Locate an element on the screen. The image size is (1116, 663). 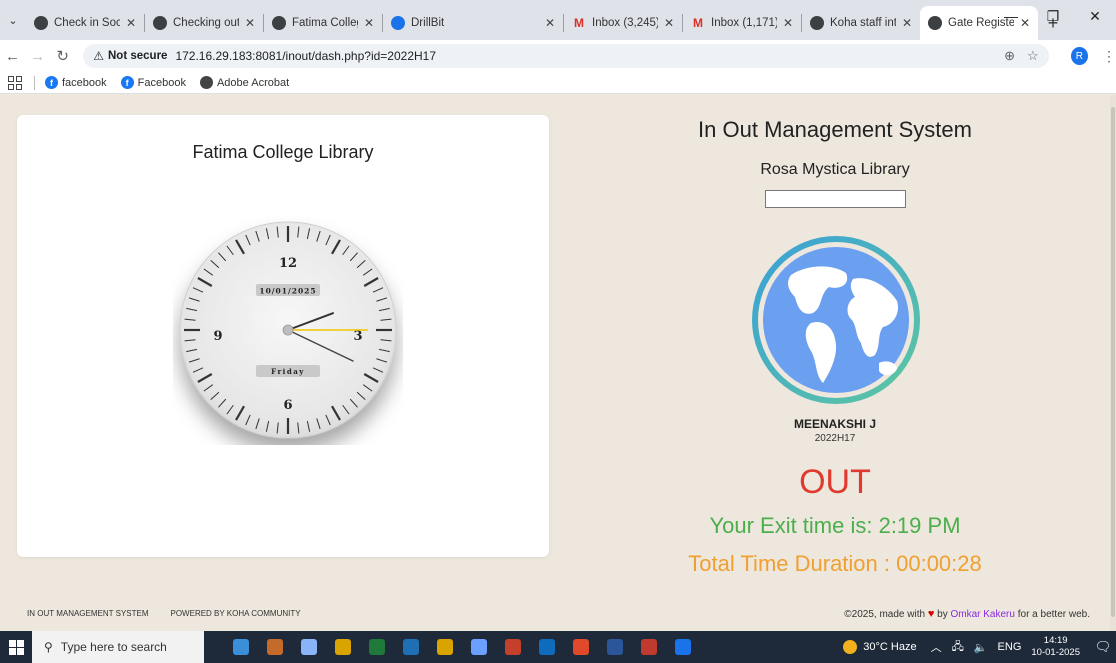
menu-kebab-icon: ⋮ is located at coordinates (1109, 56).